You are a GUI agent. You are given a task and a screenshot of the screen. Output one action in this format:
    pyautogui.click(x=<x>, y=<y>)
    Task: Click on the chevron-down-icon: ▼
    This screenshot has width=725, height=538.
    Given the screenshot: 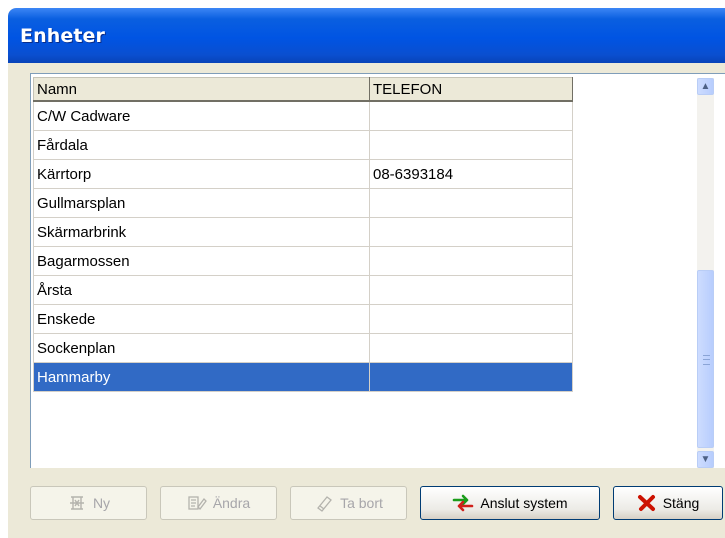 What is the action you would take?
    pyautogui.click(x=705, y=459)
    